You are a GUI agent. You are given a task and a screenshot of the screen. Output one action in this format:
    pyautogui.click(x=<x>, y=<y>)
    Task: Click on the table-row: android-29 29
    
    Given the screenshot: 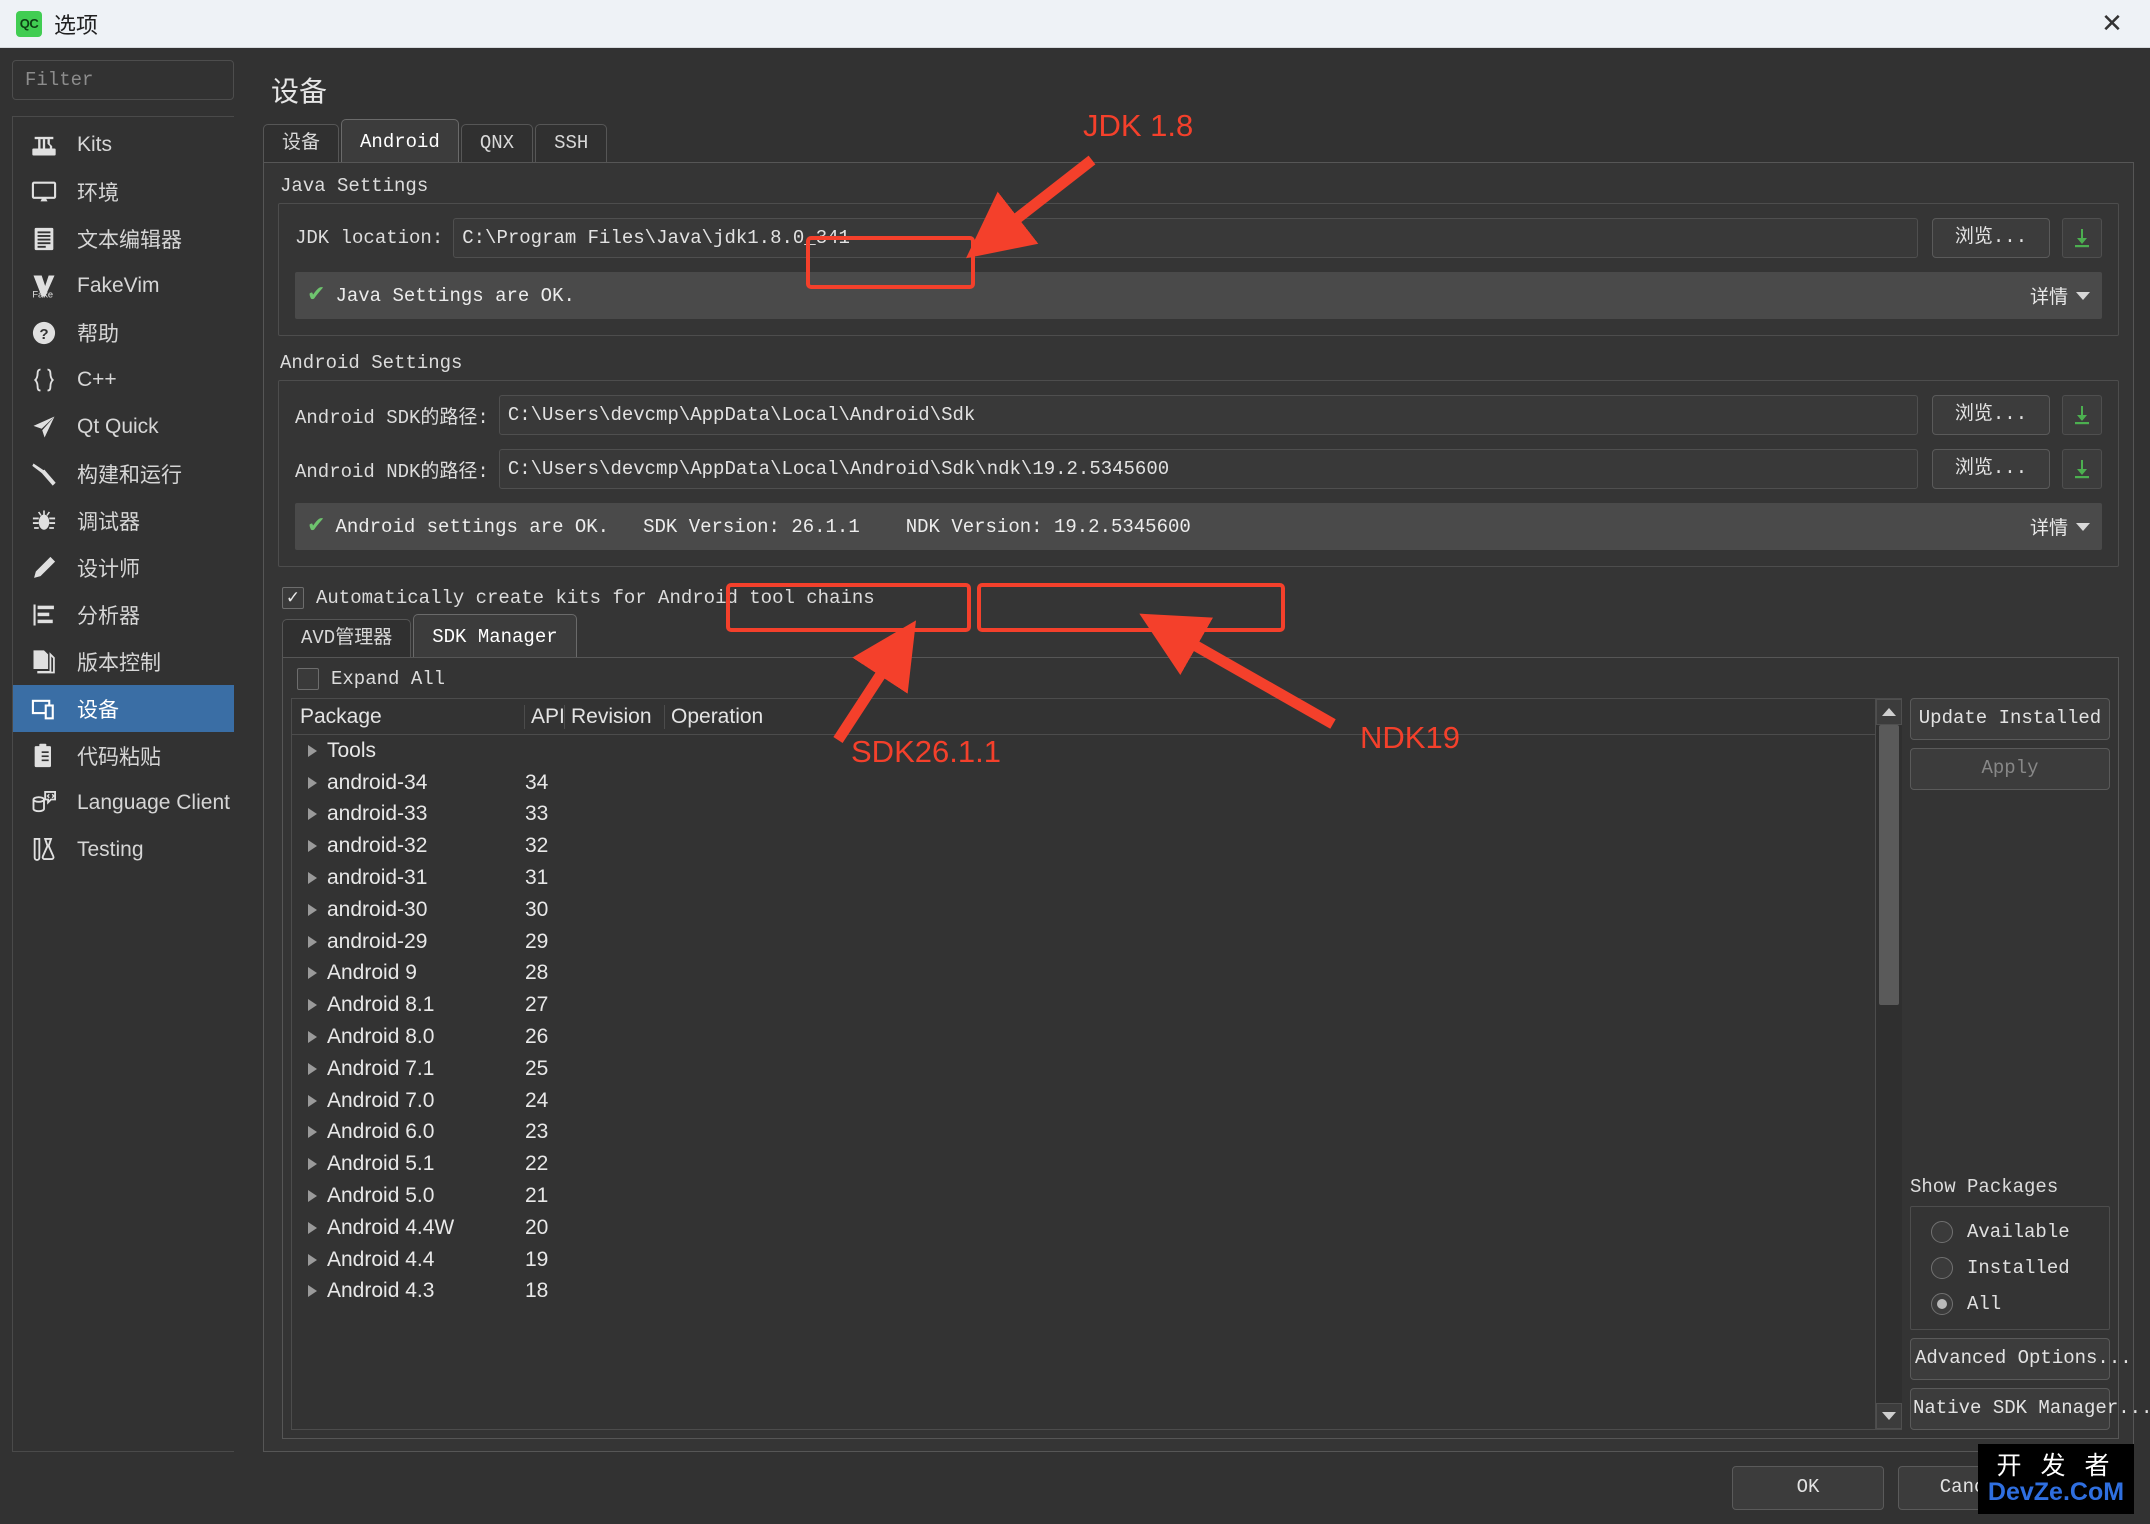 What is the action you would take?
    pyautogui.click(x=1083, y=942)
    